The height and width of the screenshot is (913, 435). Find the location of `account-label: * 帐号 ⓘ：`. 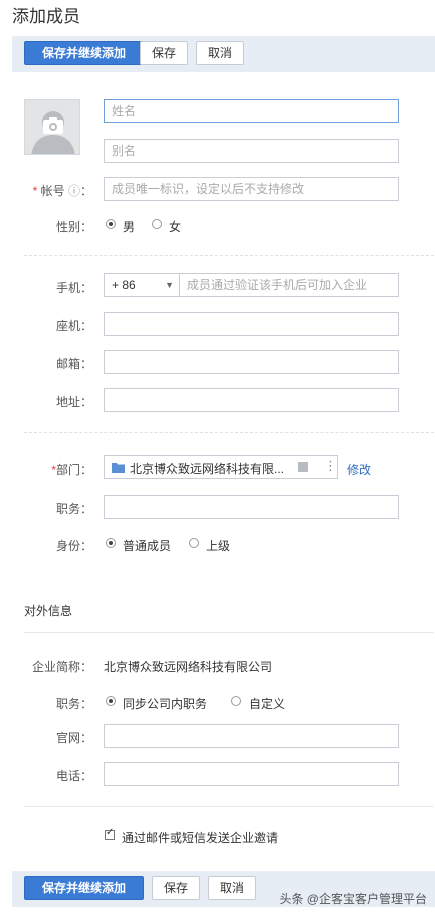

account-label: * 帐号 ⓘ： is located at coordinates (58, 190).